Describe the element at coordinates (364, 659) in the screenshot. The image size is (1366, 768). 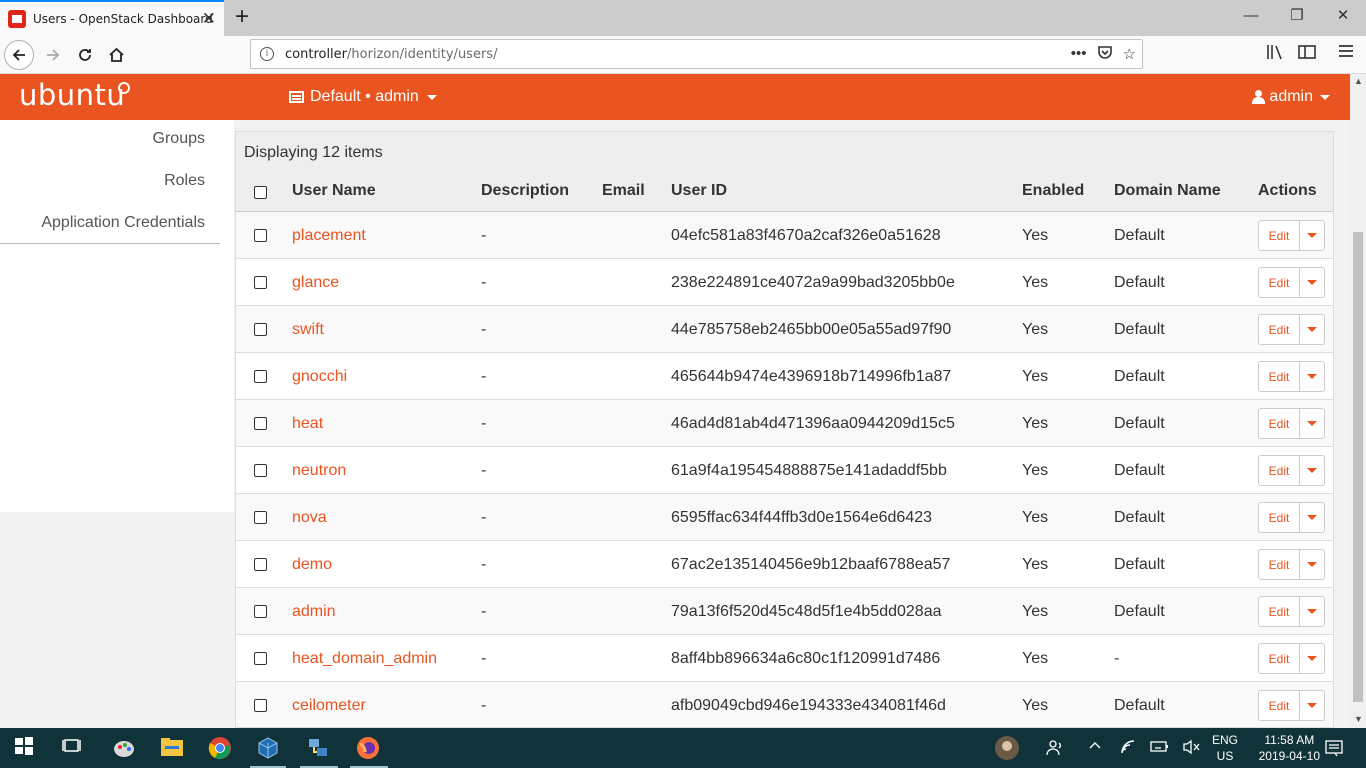
I see `user-name-link: heat_domain_admin` at that location.